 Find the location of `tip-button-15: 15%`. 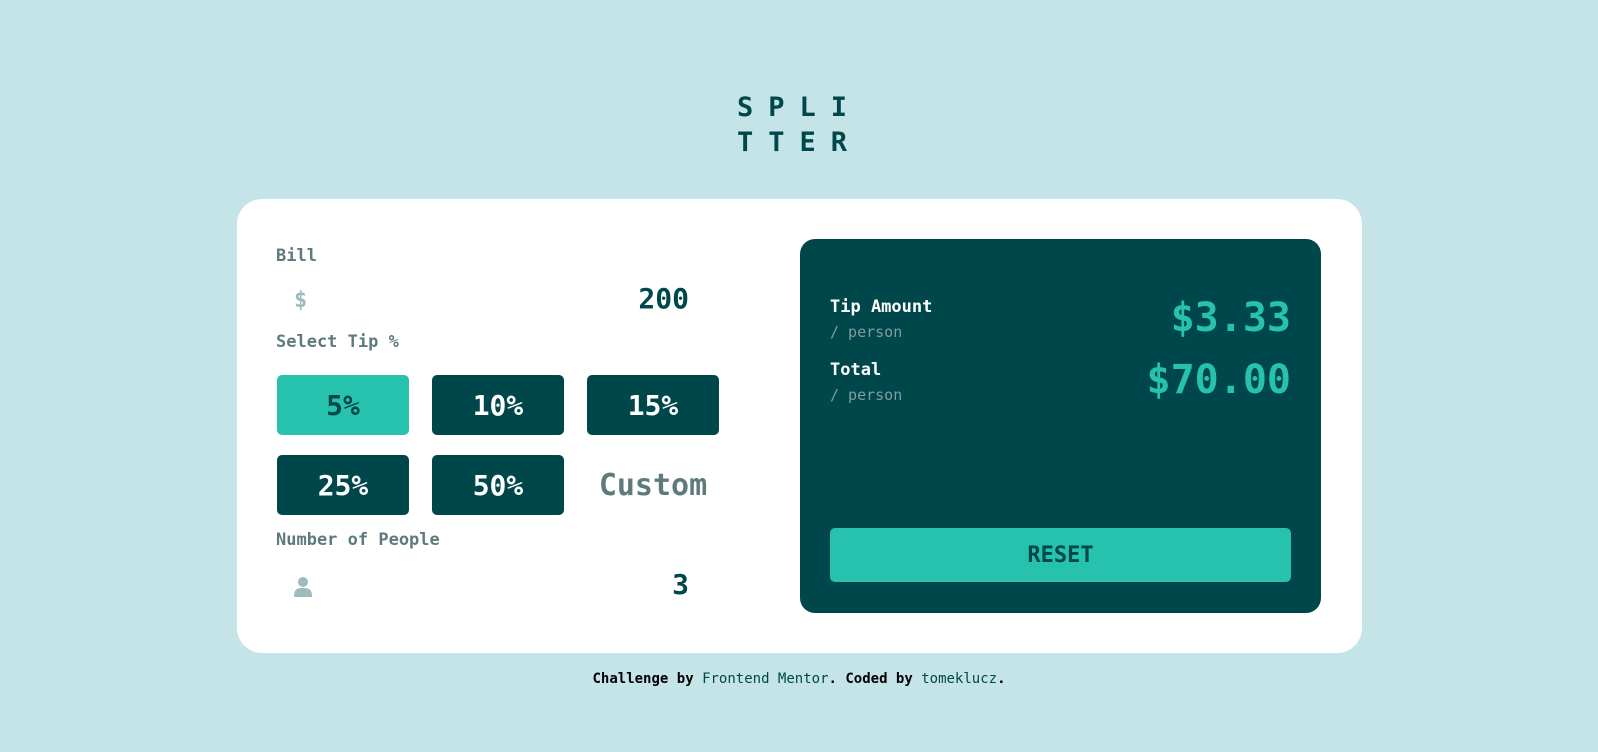

tip-button-15: 15% is located at coordinates (653, 405).